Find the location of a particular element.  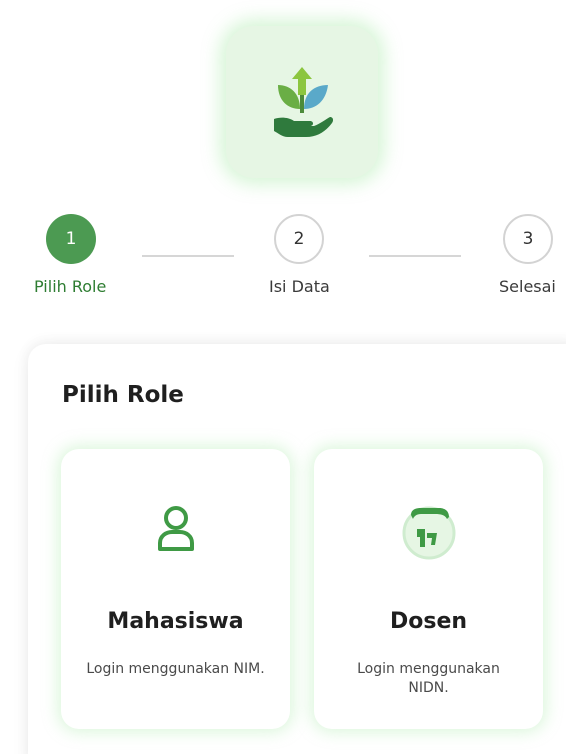

role-title-mahasiswa: Mahasiswa is located at coordinates (175, 621).